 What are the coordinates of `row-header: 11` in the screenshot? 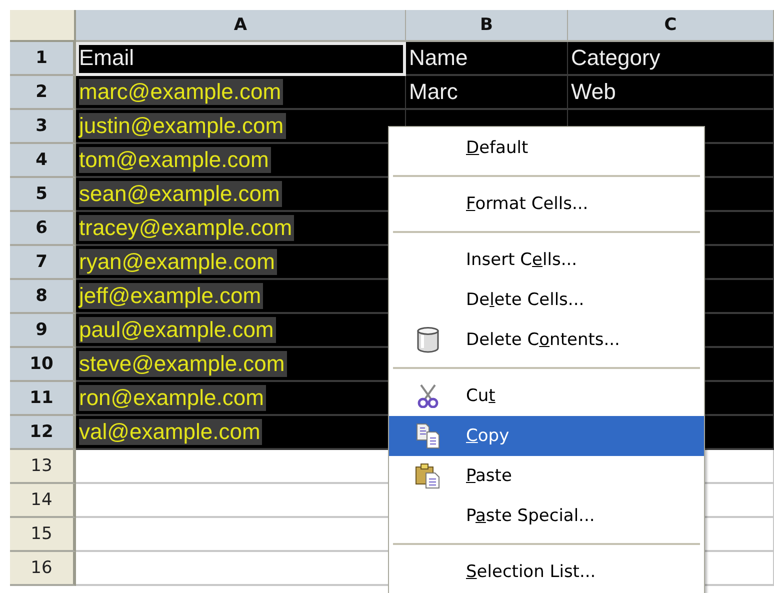 It's located at (43, 399).